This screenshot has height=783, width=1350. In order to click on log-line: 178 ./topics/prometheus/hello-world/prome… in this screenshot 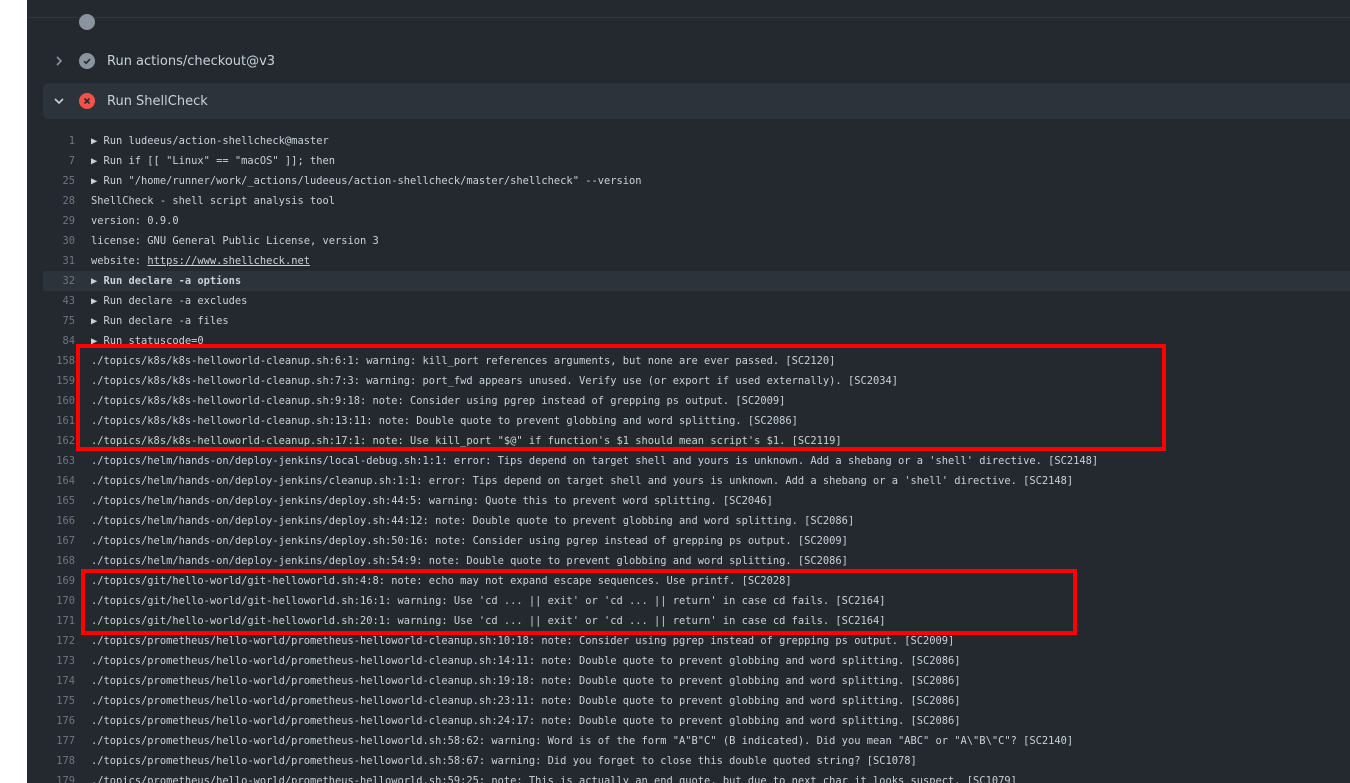, I will do `click(696, 761)`.